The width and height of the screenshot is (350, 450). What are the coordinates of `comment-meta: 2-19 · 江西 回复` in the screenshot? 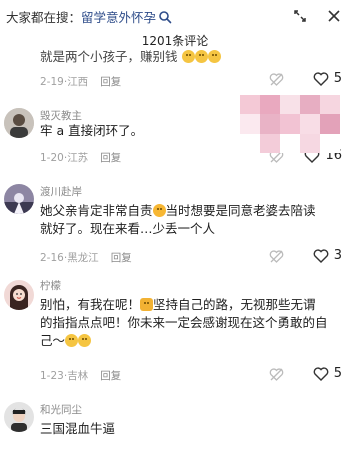 It's located at (80, 81).